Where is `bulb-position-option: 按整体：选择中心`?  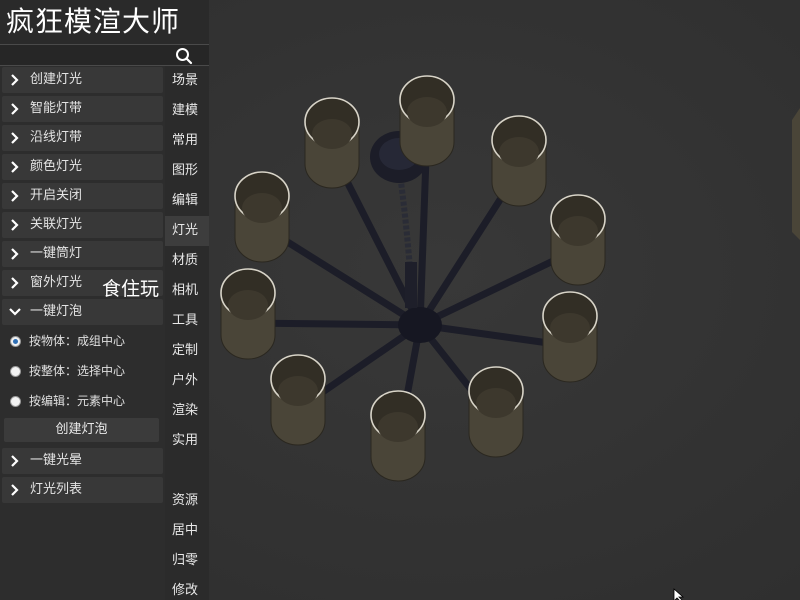 bulb-position-option: 按整体：选择中心 is located at coordinates (82, 371).